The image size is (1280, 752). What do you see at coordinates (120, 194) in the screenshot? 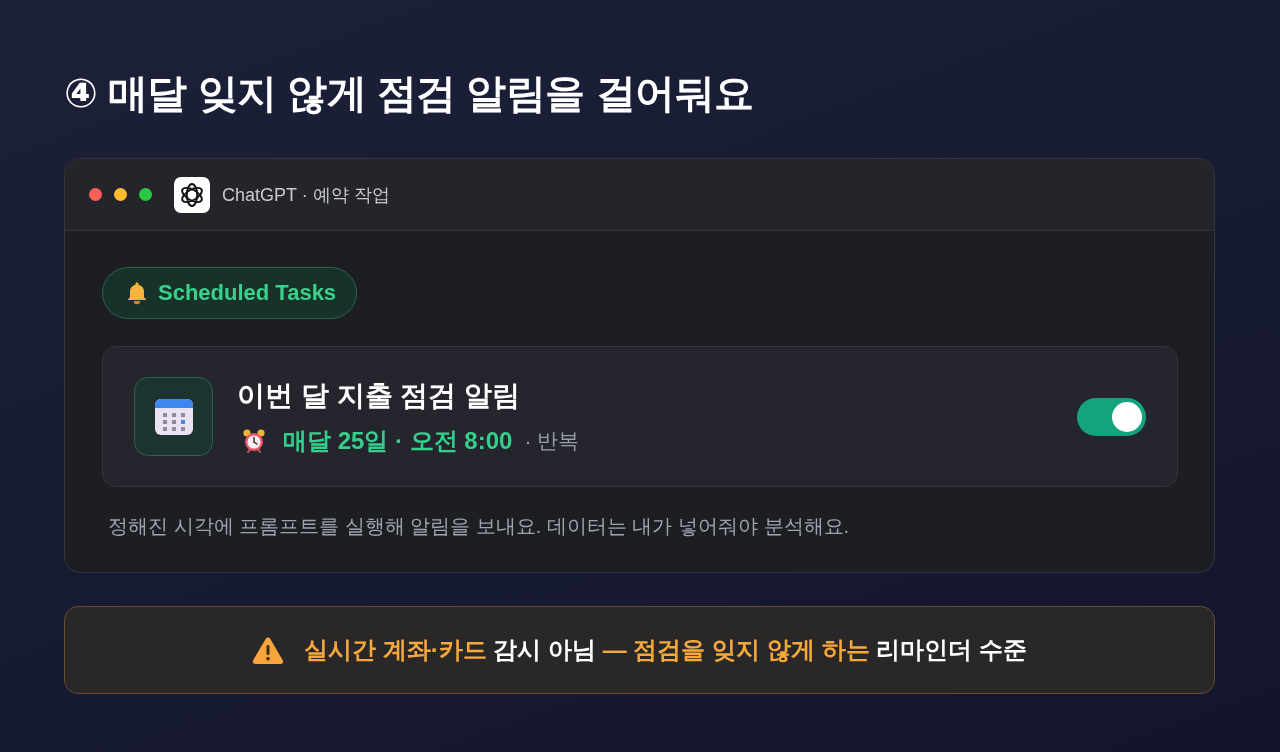
I see `minimize-dot-icon` at bounding box center [120, 194].